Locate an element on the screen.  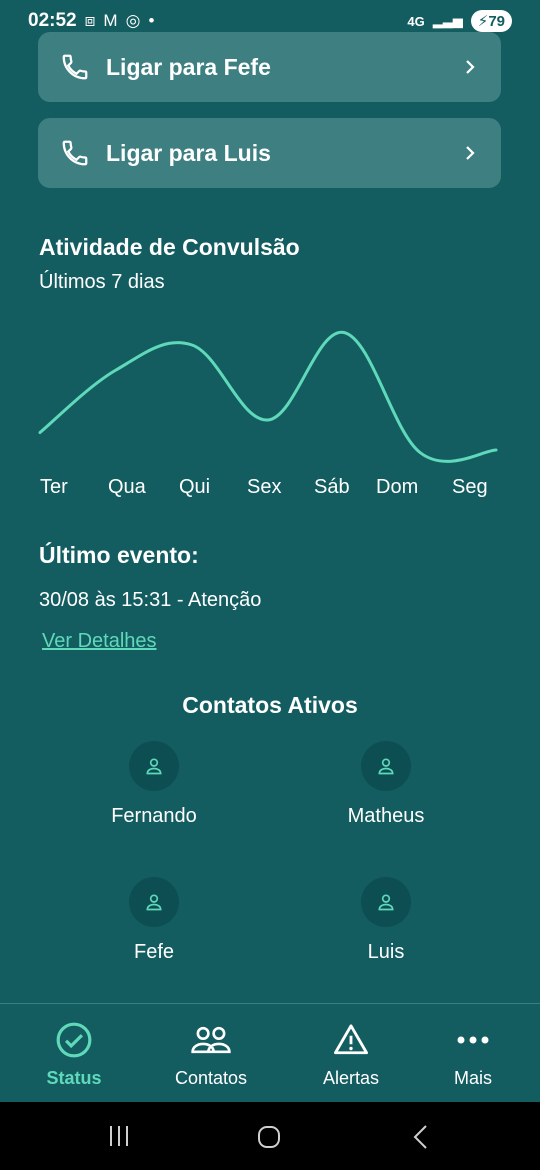
contact-fefe: Fefe is located at coordinates (154, 920).